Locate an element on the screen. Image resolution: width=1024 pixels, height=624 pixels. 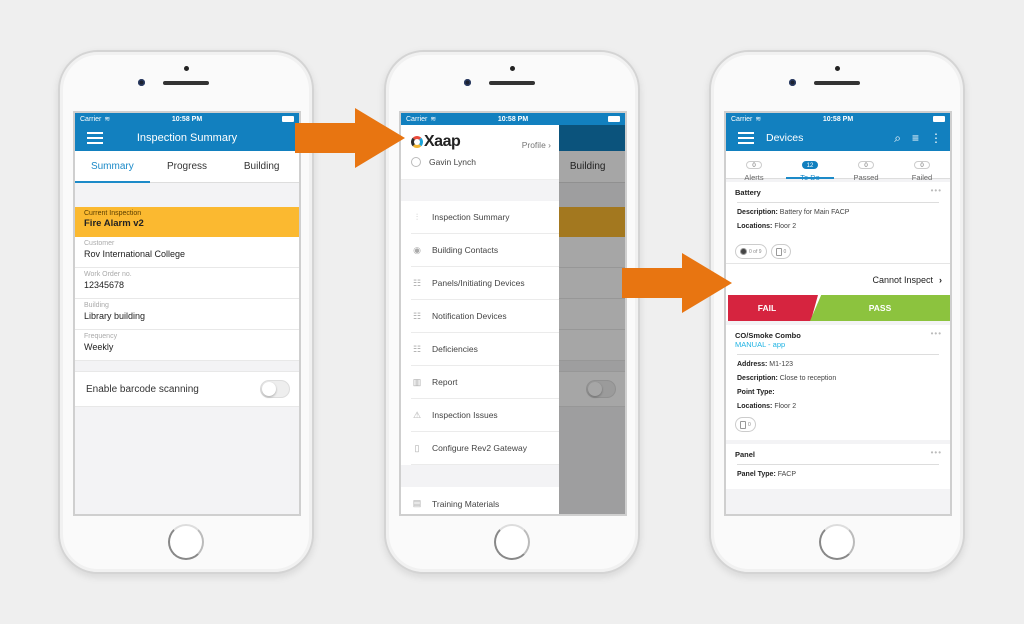
progress-chip: 0 of 9 is located at coordinates (751, 251).